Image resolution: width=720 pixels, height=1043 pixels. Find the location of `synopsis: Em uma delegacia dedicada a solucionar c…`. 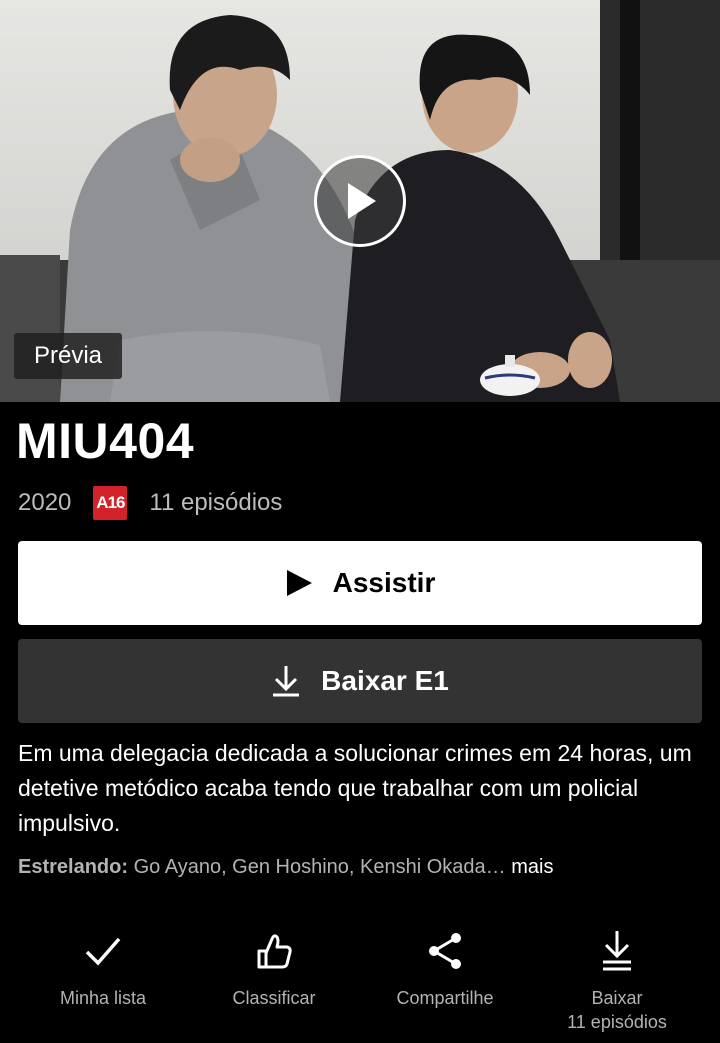

synopsis: Em uma delegacia dedicada a solucionar c… is located at coordinates (355, 788).